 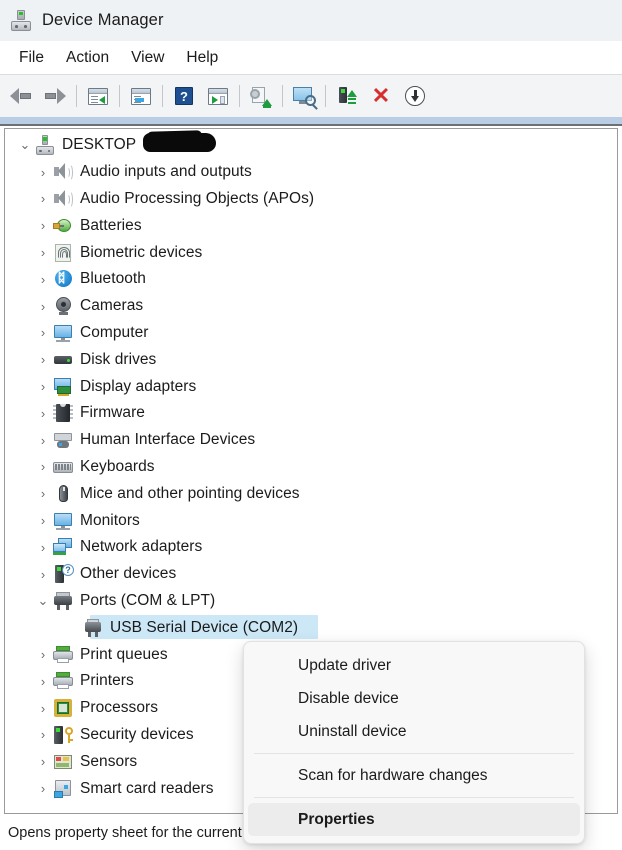 What do you see at coordinates (311, 199) in the screenshot?
I see `tree-item-audio-processing-objects: › Audio Processing Objects (APOs)` at bounding box center [311, 199].